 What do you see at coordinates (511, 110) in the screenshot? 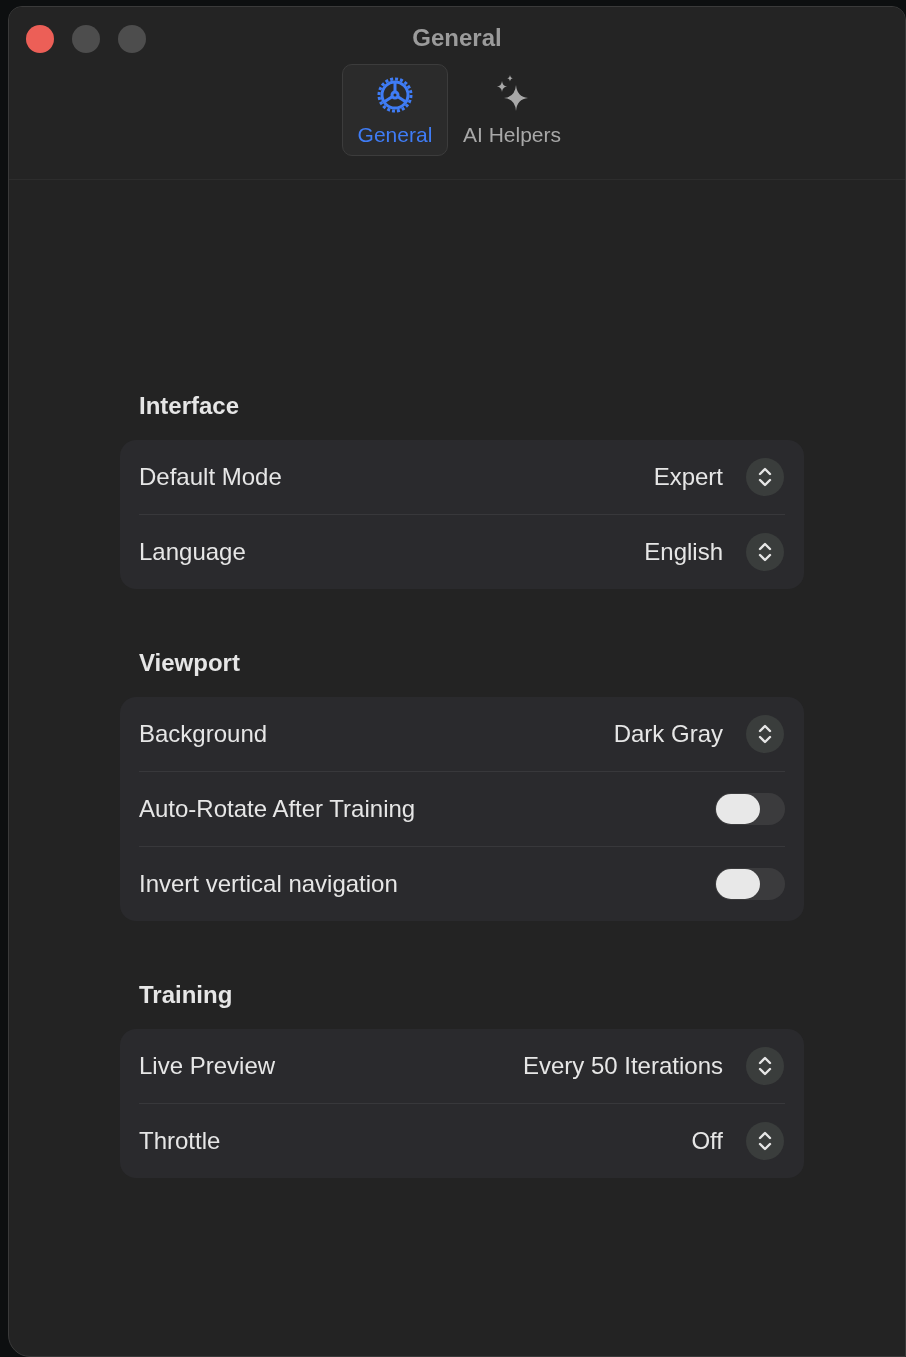
I see `toolbar-tab: AI Helpers` at bounding box center [511, 110].